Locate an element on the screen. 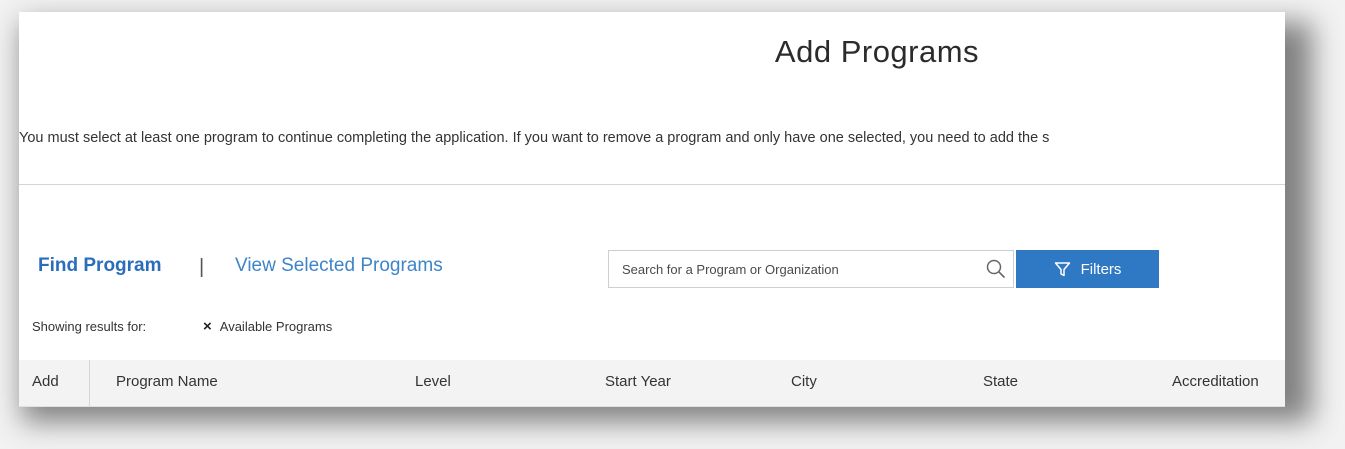  column-divider is located at coordinates (89, 383).